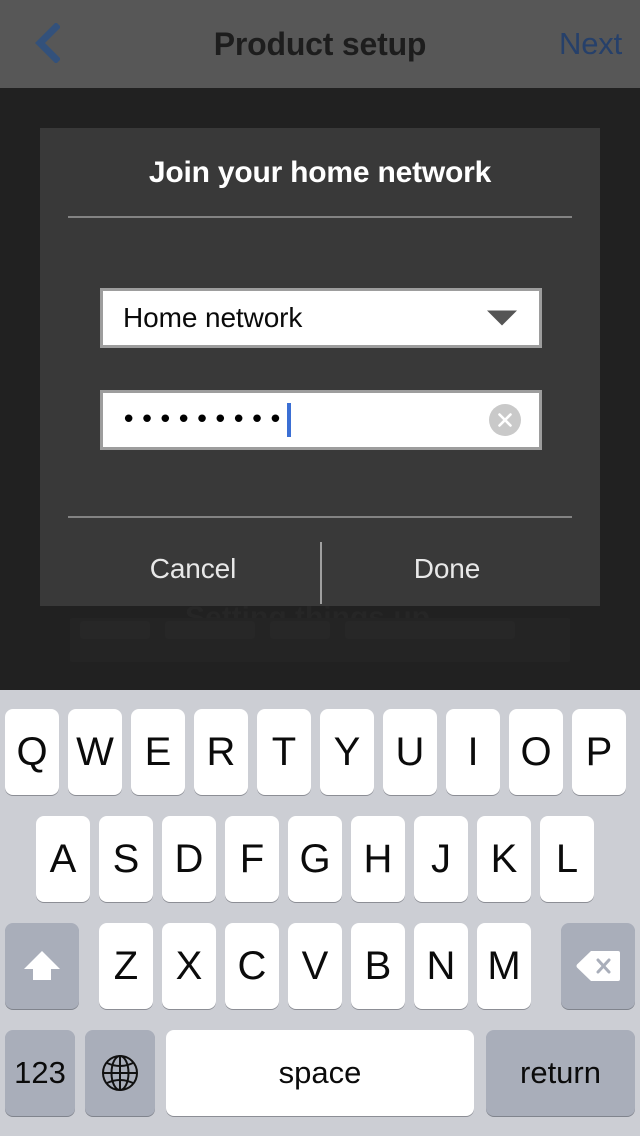 The width and height of the screenshot is (640, 1136). Describe the element at coordinates (213, 317) in the screenshot. I see `network-select-value: Home network` at that location.